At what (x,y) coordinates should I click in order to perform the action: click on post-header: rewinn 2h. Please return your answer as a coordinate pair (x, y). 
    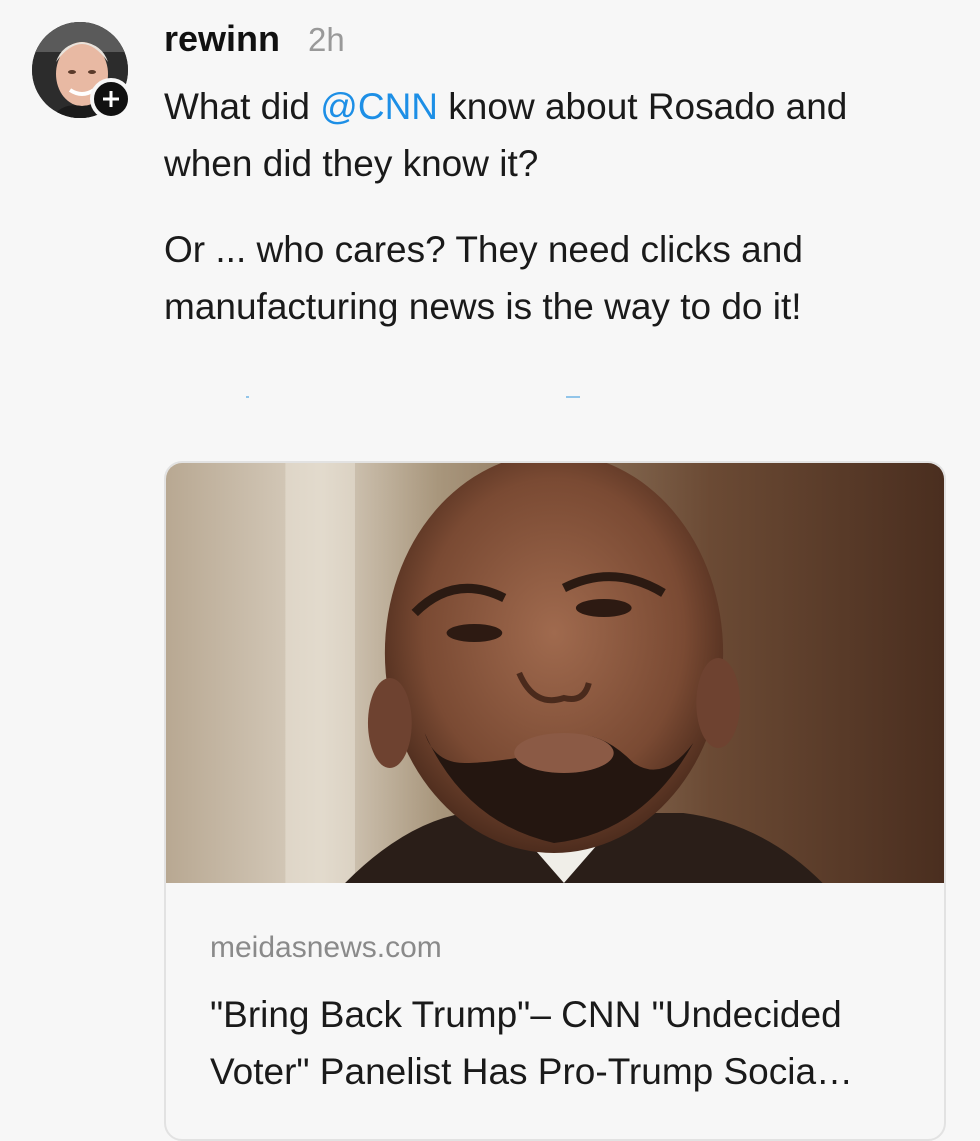
    Looking at the image, I should click on (254, 41).